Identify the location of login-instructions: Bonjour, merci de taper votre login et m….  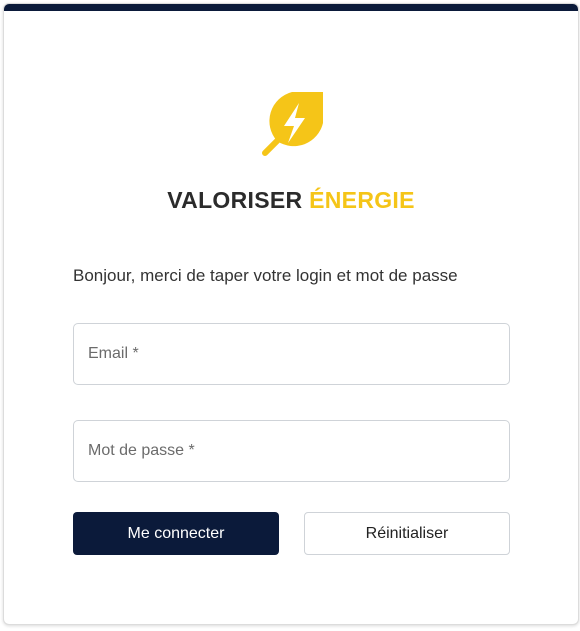
(265, 275).